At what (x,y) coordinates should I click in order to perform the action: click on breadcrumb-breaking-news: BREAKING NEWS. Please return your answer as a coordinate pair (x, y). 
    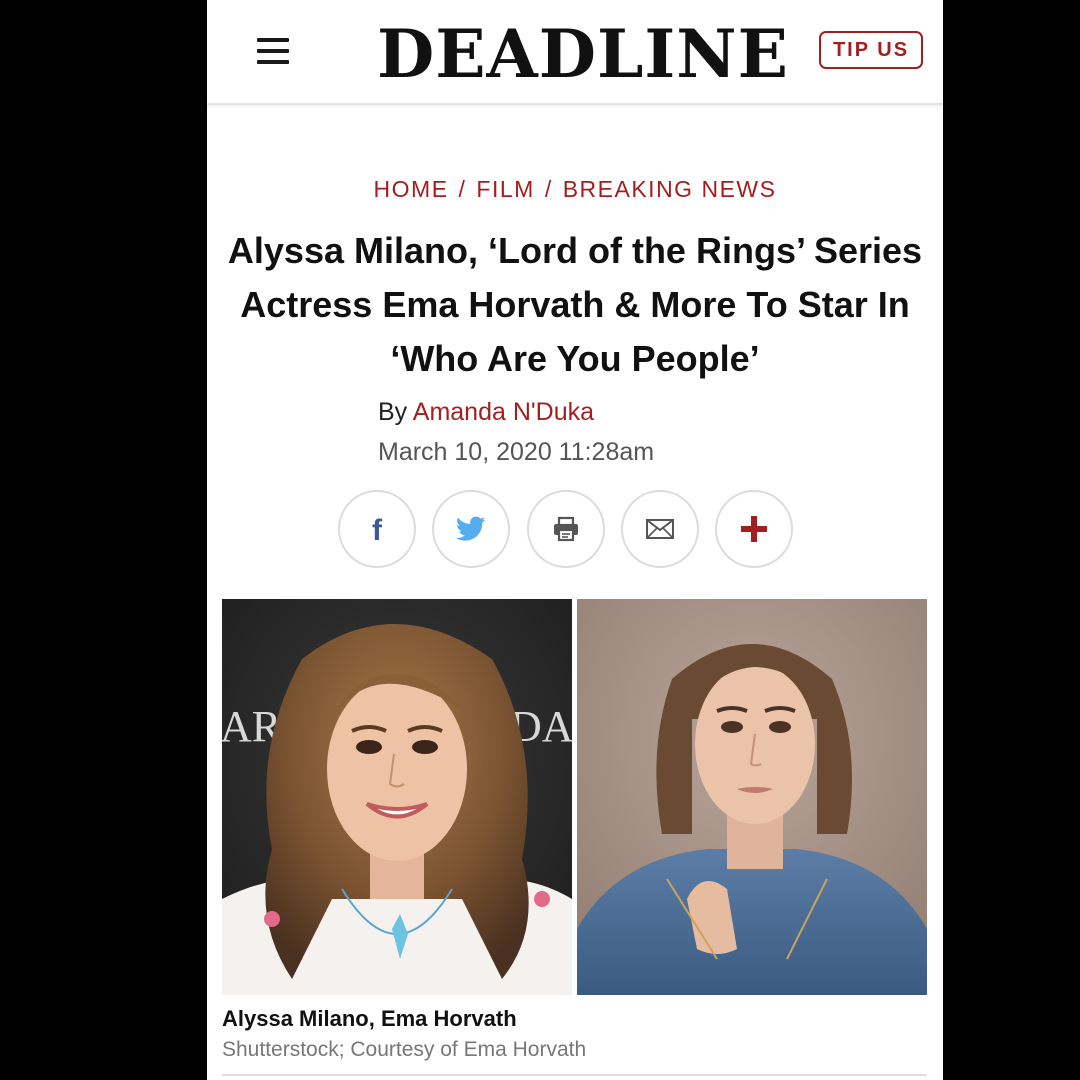
    Looking at the image, I should click on (670, 189).